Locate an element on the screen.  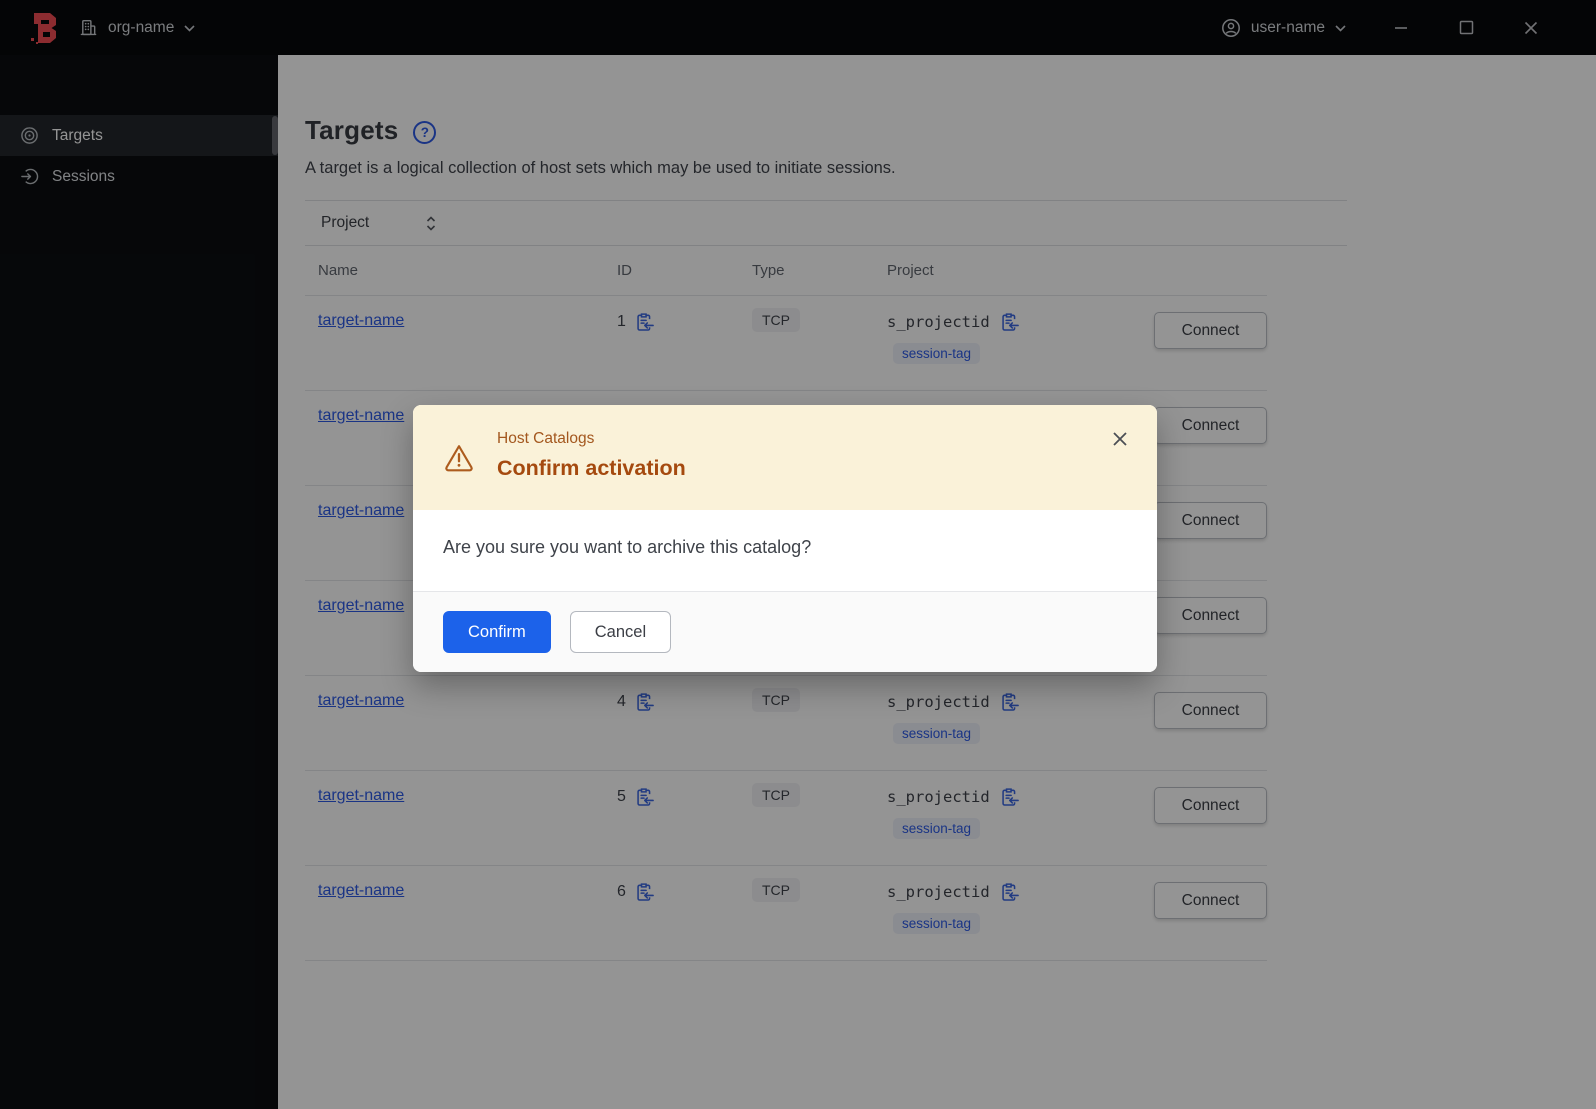
dialog-footer: Confirm Cancel is located at coordinates (785, 631).